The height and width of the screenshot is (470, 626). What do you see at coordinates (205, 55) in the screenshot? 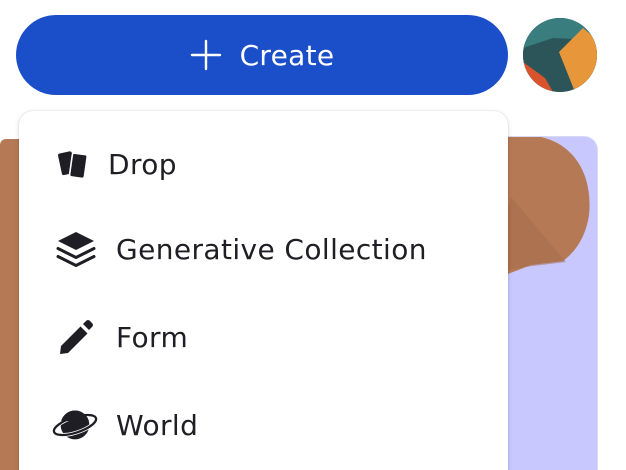
I see `plus-icon` at bounding box center [205, 55].